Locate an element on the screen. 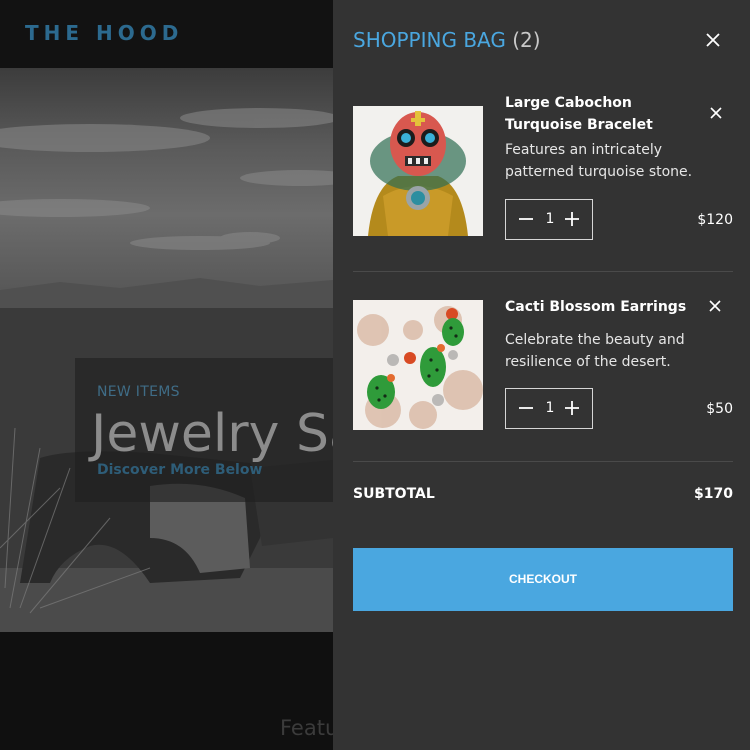 This screenshot has height=750, width=750. drawer-title: SHOPPING BAG (2) is located at coordinates (447, 40).